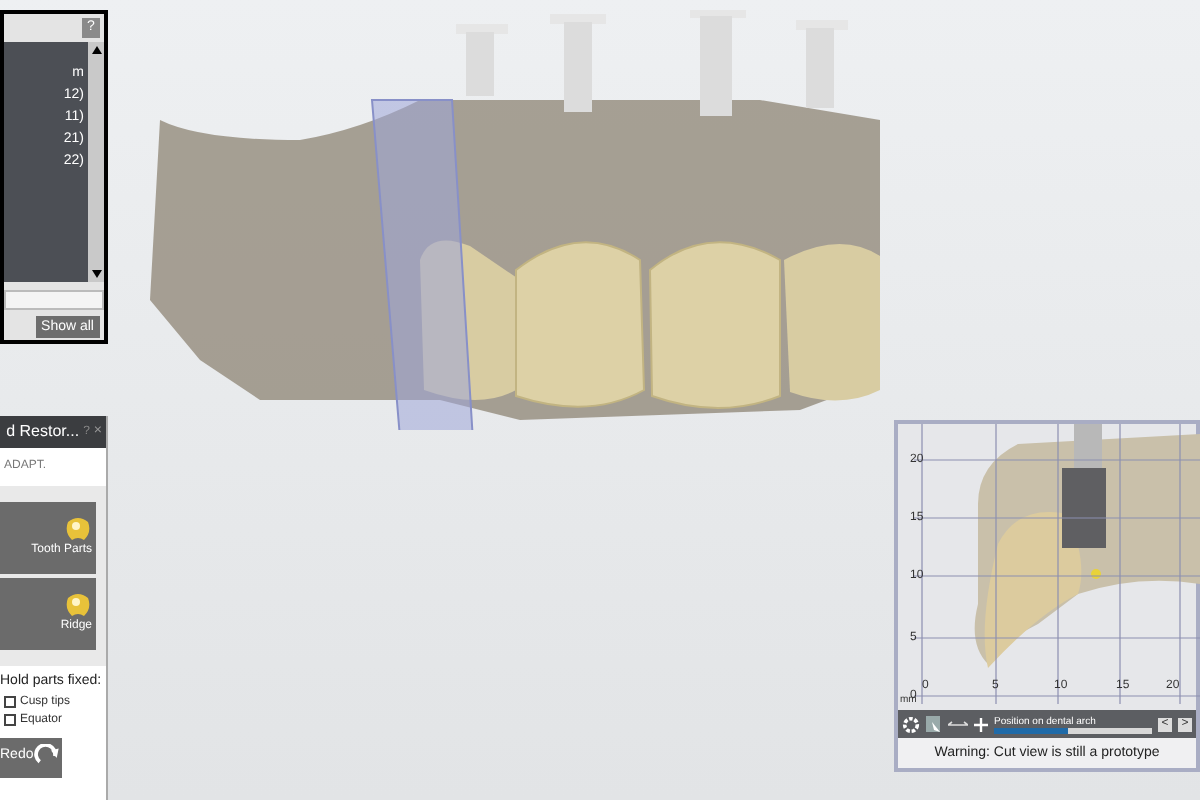 The width and height of the screenshot is (1200, 800). What do you see at coordinates (958, 724) in the screenshot?
I see `arrows-icon` at bounding box center [958, 724].